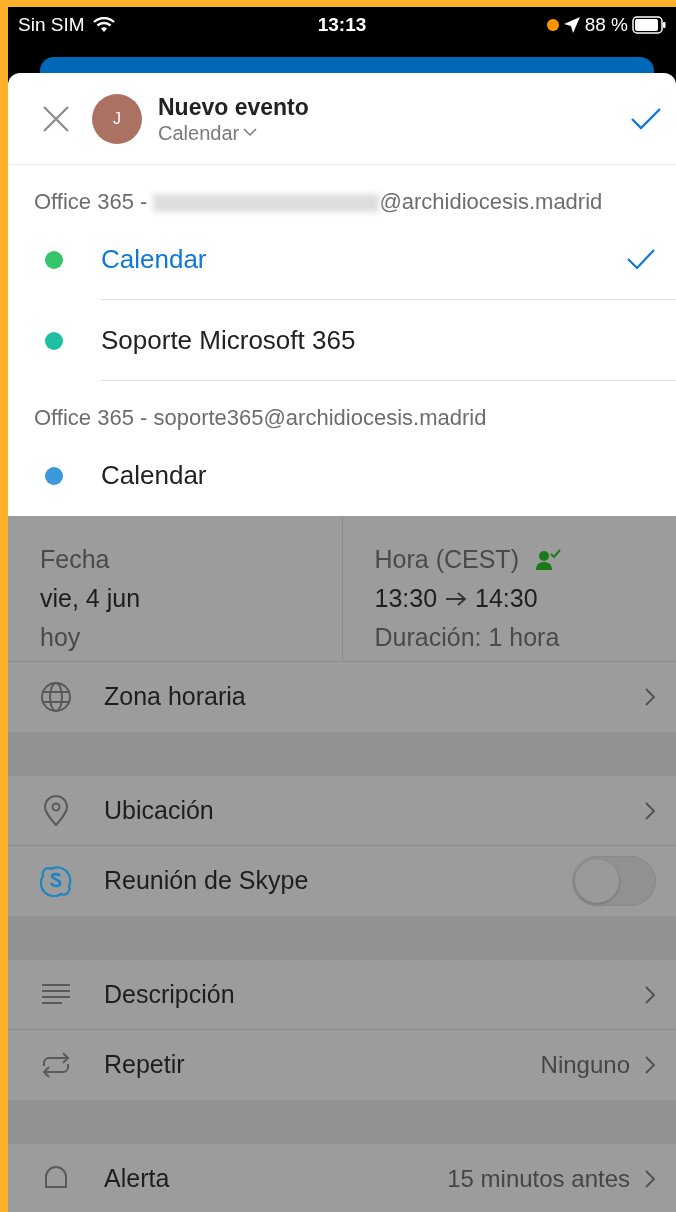 The image size is (676, 1212). Describe the element at coordinates (318, 202) in the screenshot. I see `account-header: Office 365 - @archidiocesis.madrid` at that location.